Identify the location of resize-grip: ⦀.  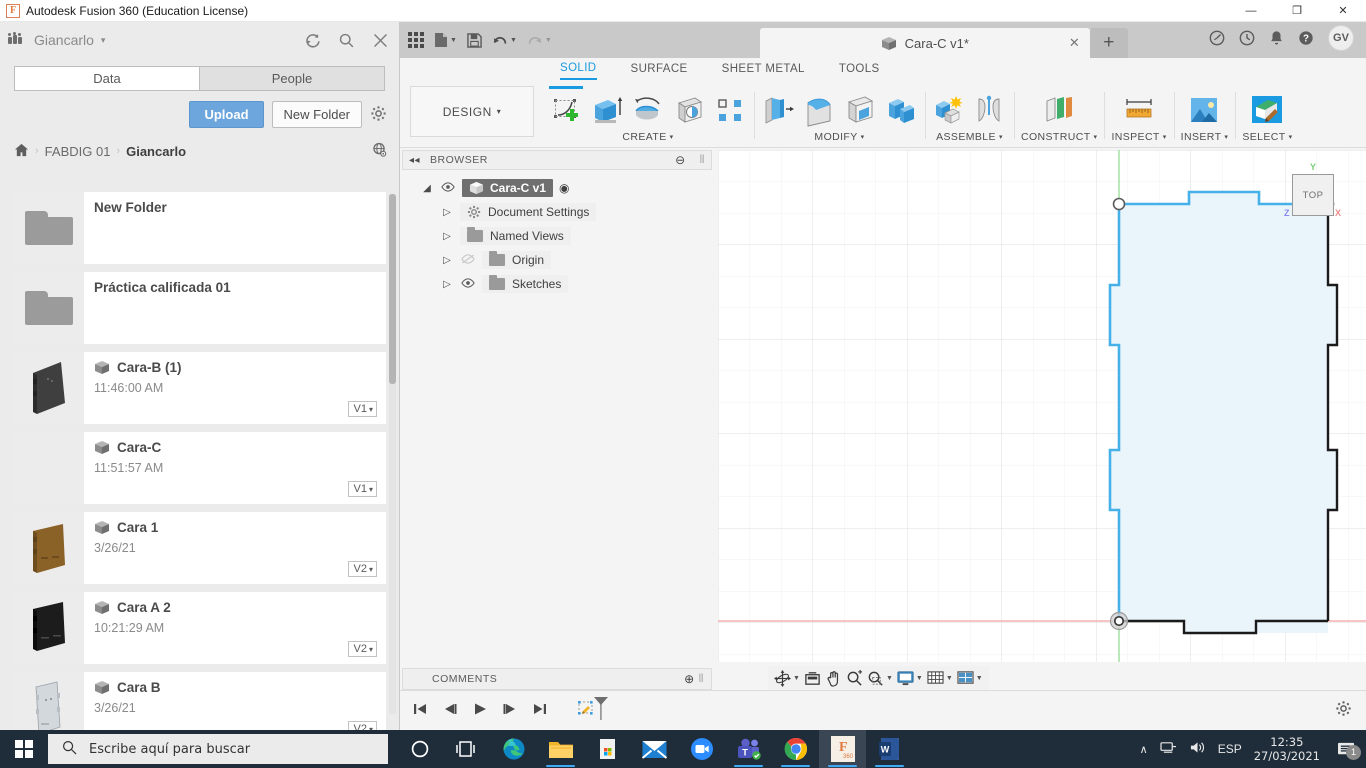
(701, 679).